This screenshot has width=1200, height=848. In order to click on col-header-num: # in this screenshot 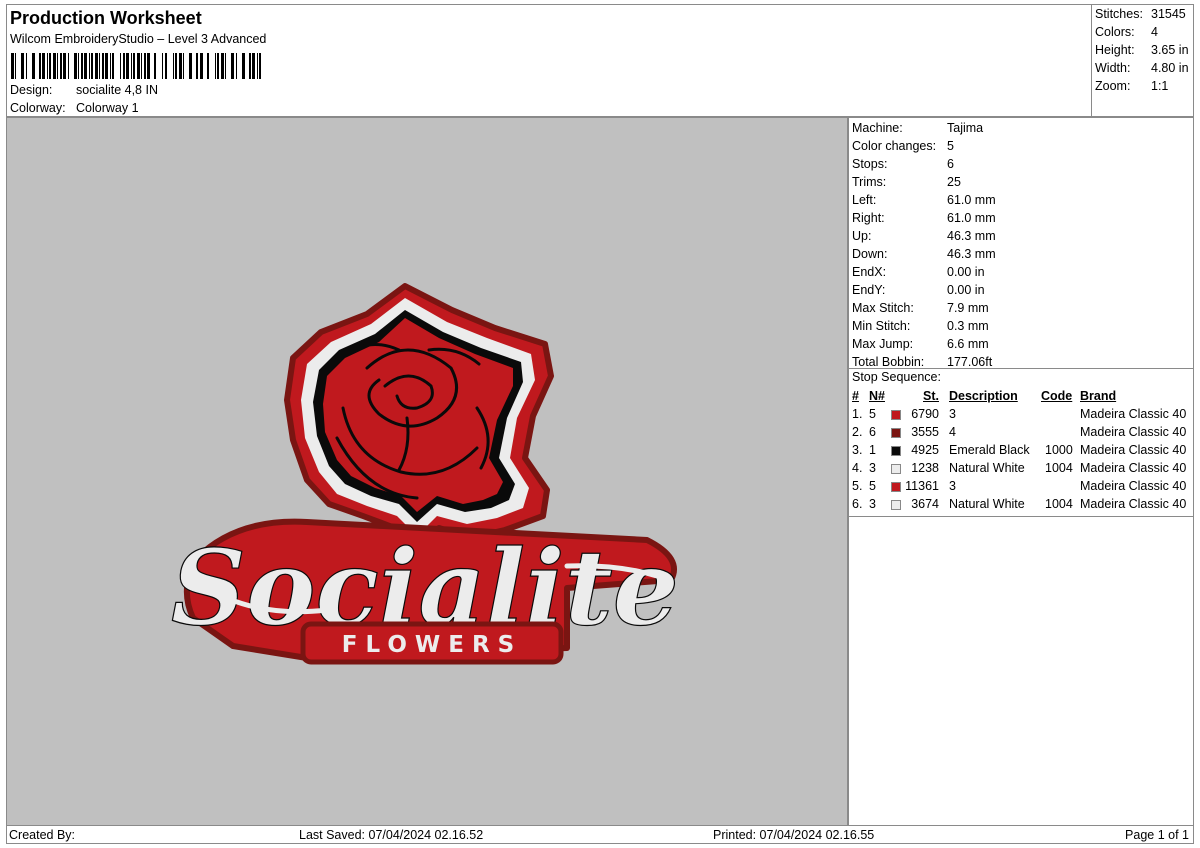, I will do `click(855, 396)`.